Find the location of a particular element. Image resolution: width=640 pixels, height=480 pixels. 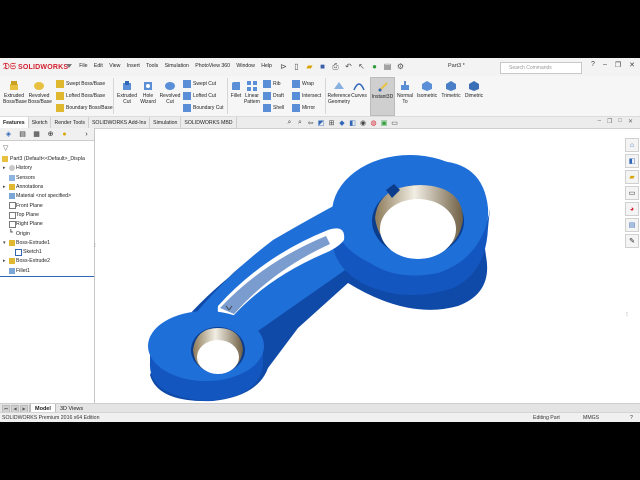

viewport-maximize-icon: □ is located at coordinates (620, 121).